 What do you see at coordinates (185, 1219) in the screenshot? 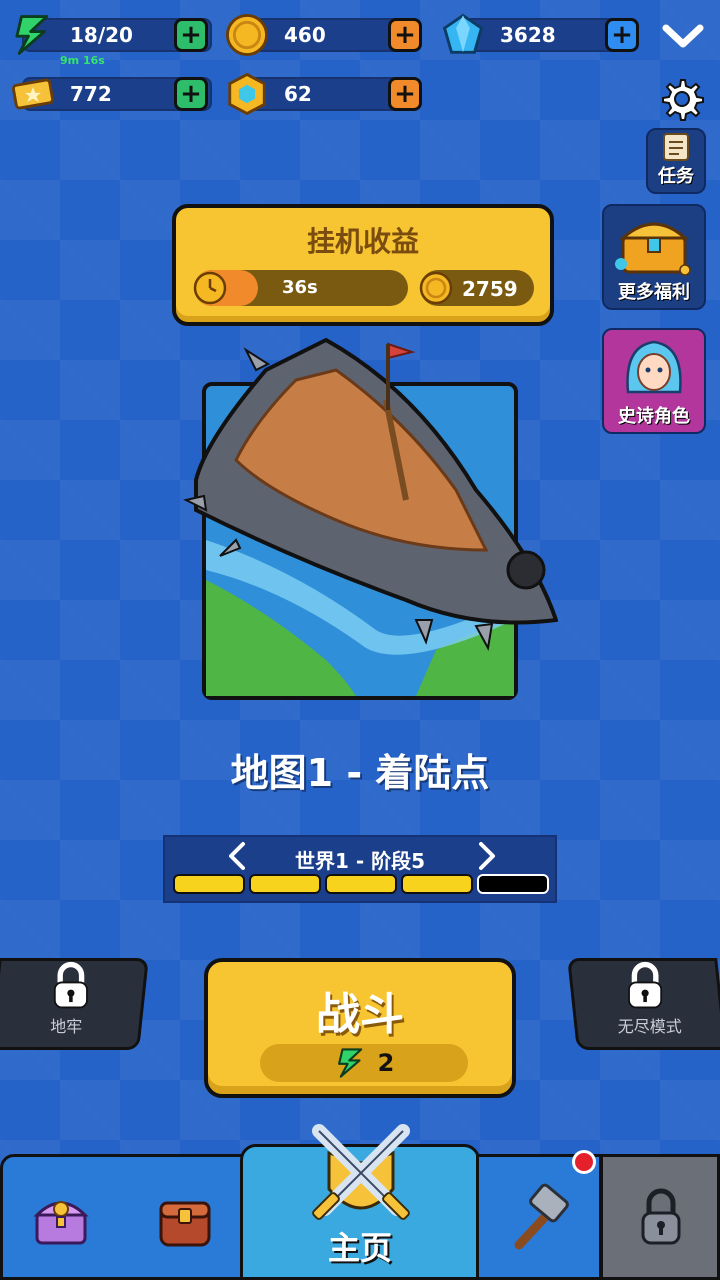
I see `backpack-icon` at bounding box center [185, 1219].